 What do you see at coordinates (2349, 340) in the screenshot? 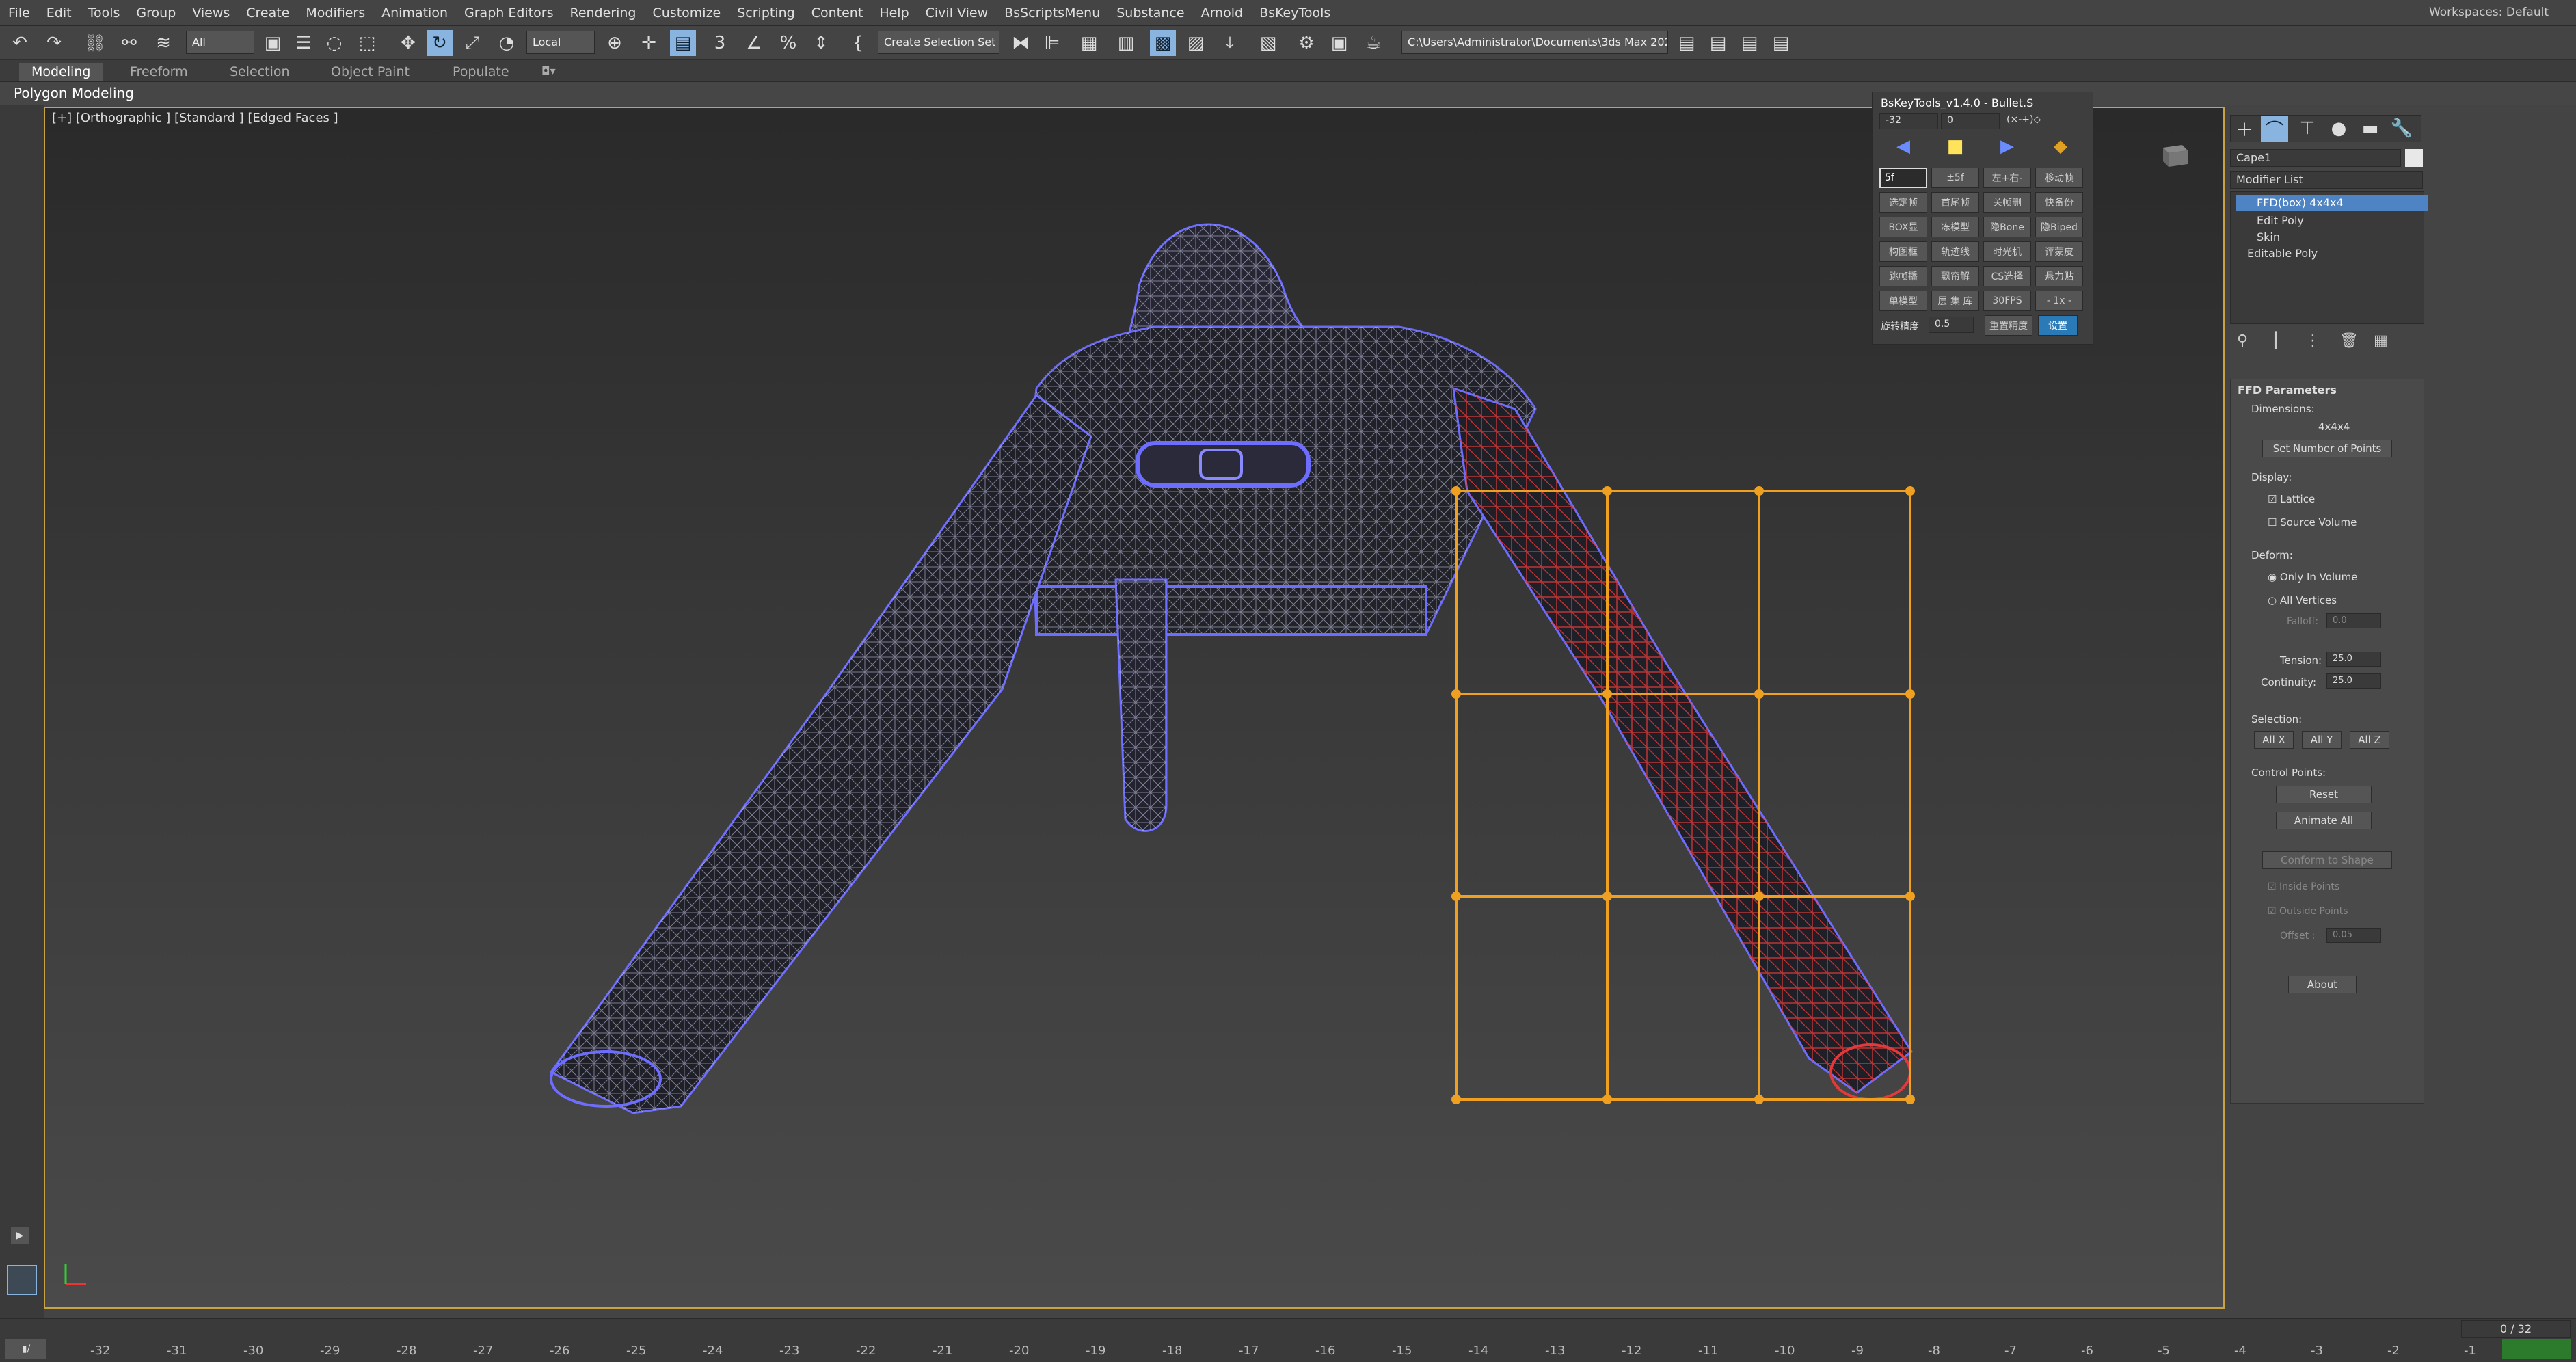
I see `remove-modifier-icon: 🗑` at bounding box center [2349, 340].